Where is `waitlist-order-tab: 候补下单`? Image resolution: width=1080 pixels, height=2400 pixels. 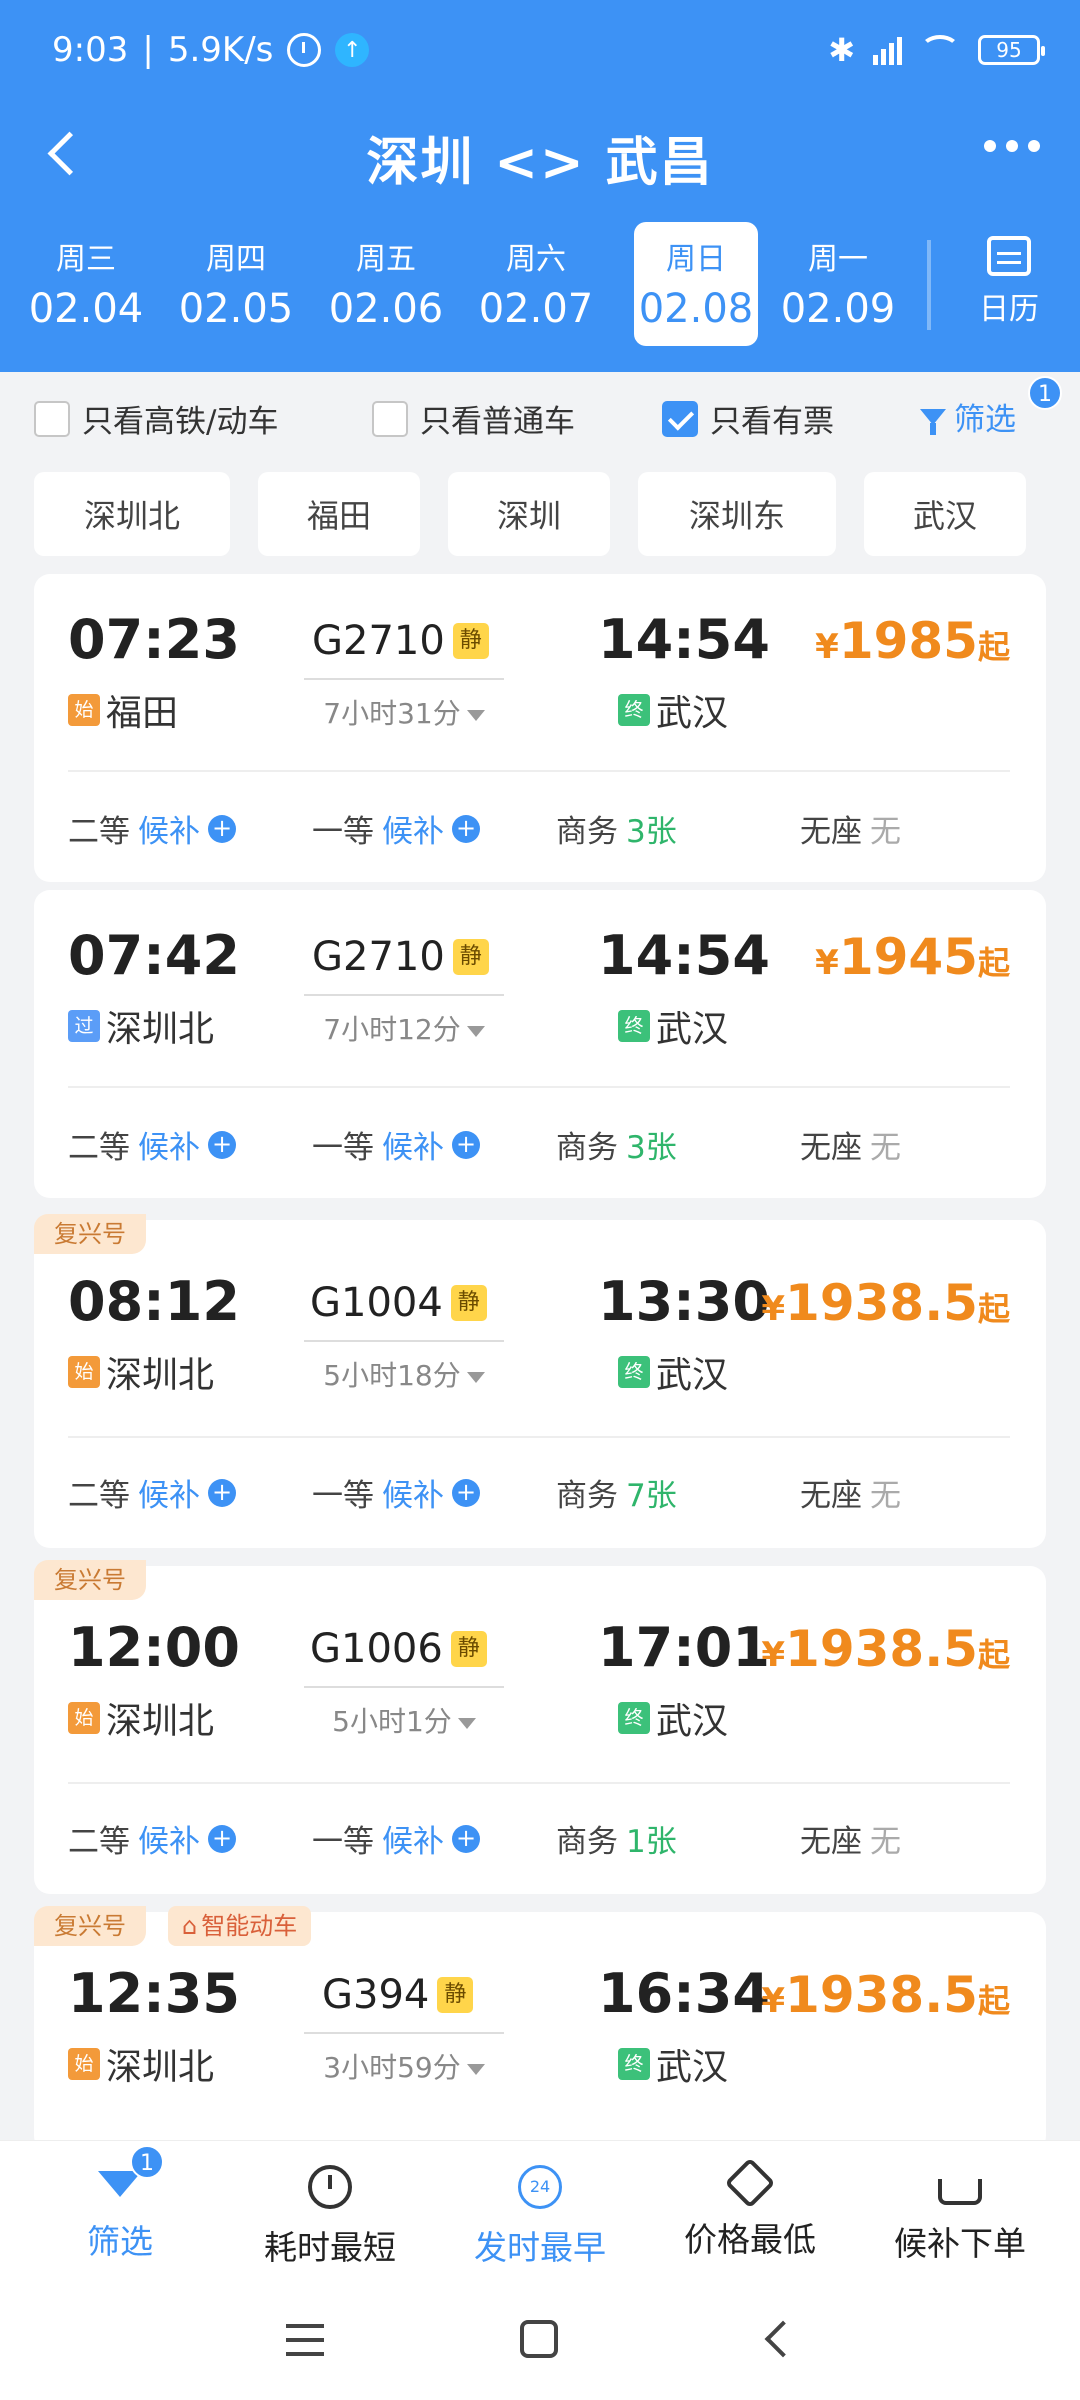 waitlist-order-tab: 候补下单 is located at coordinates (960, 2212).